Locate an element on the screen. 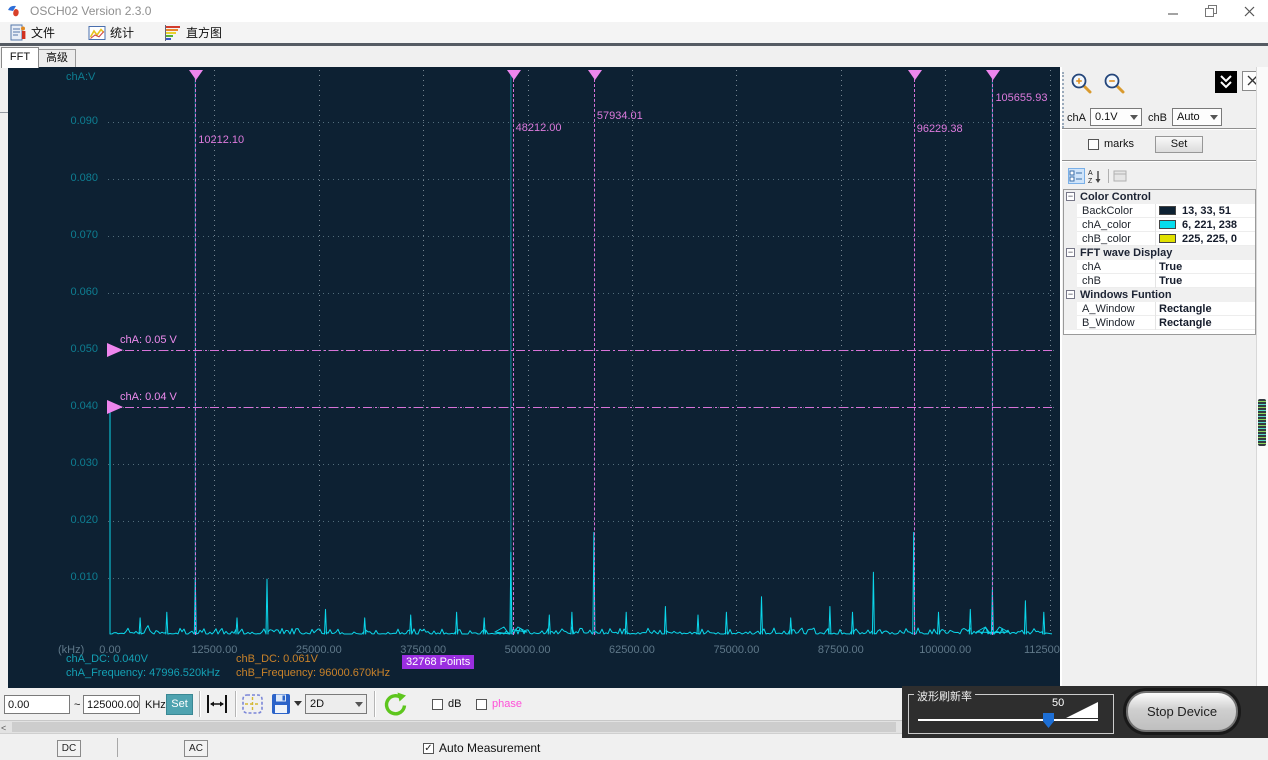 The width and height of the screenshot is (1268, 760). refresh-button is located at coordinates (394, 704).